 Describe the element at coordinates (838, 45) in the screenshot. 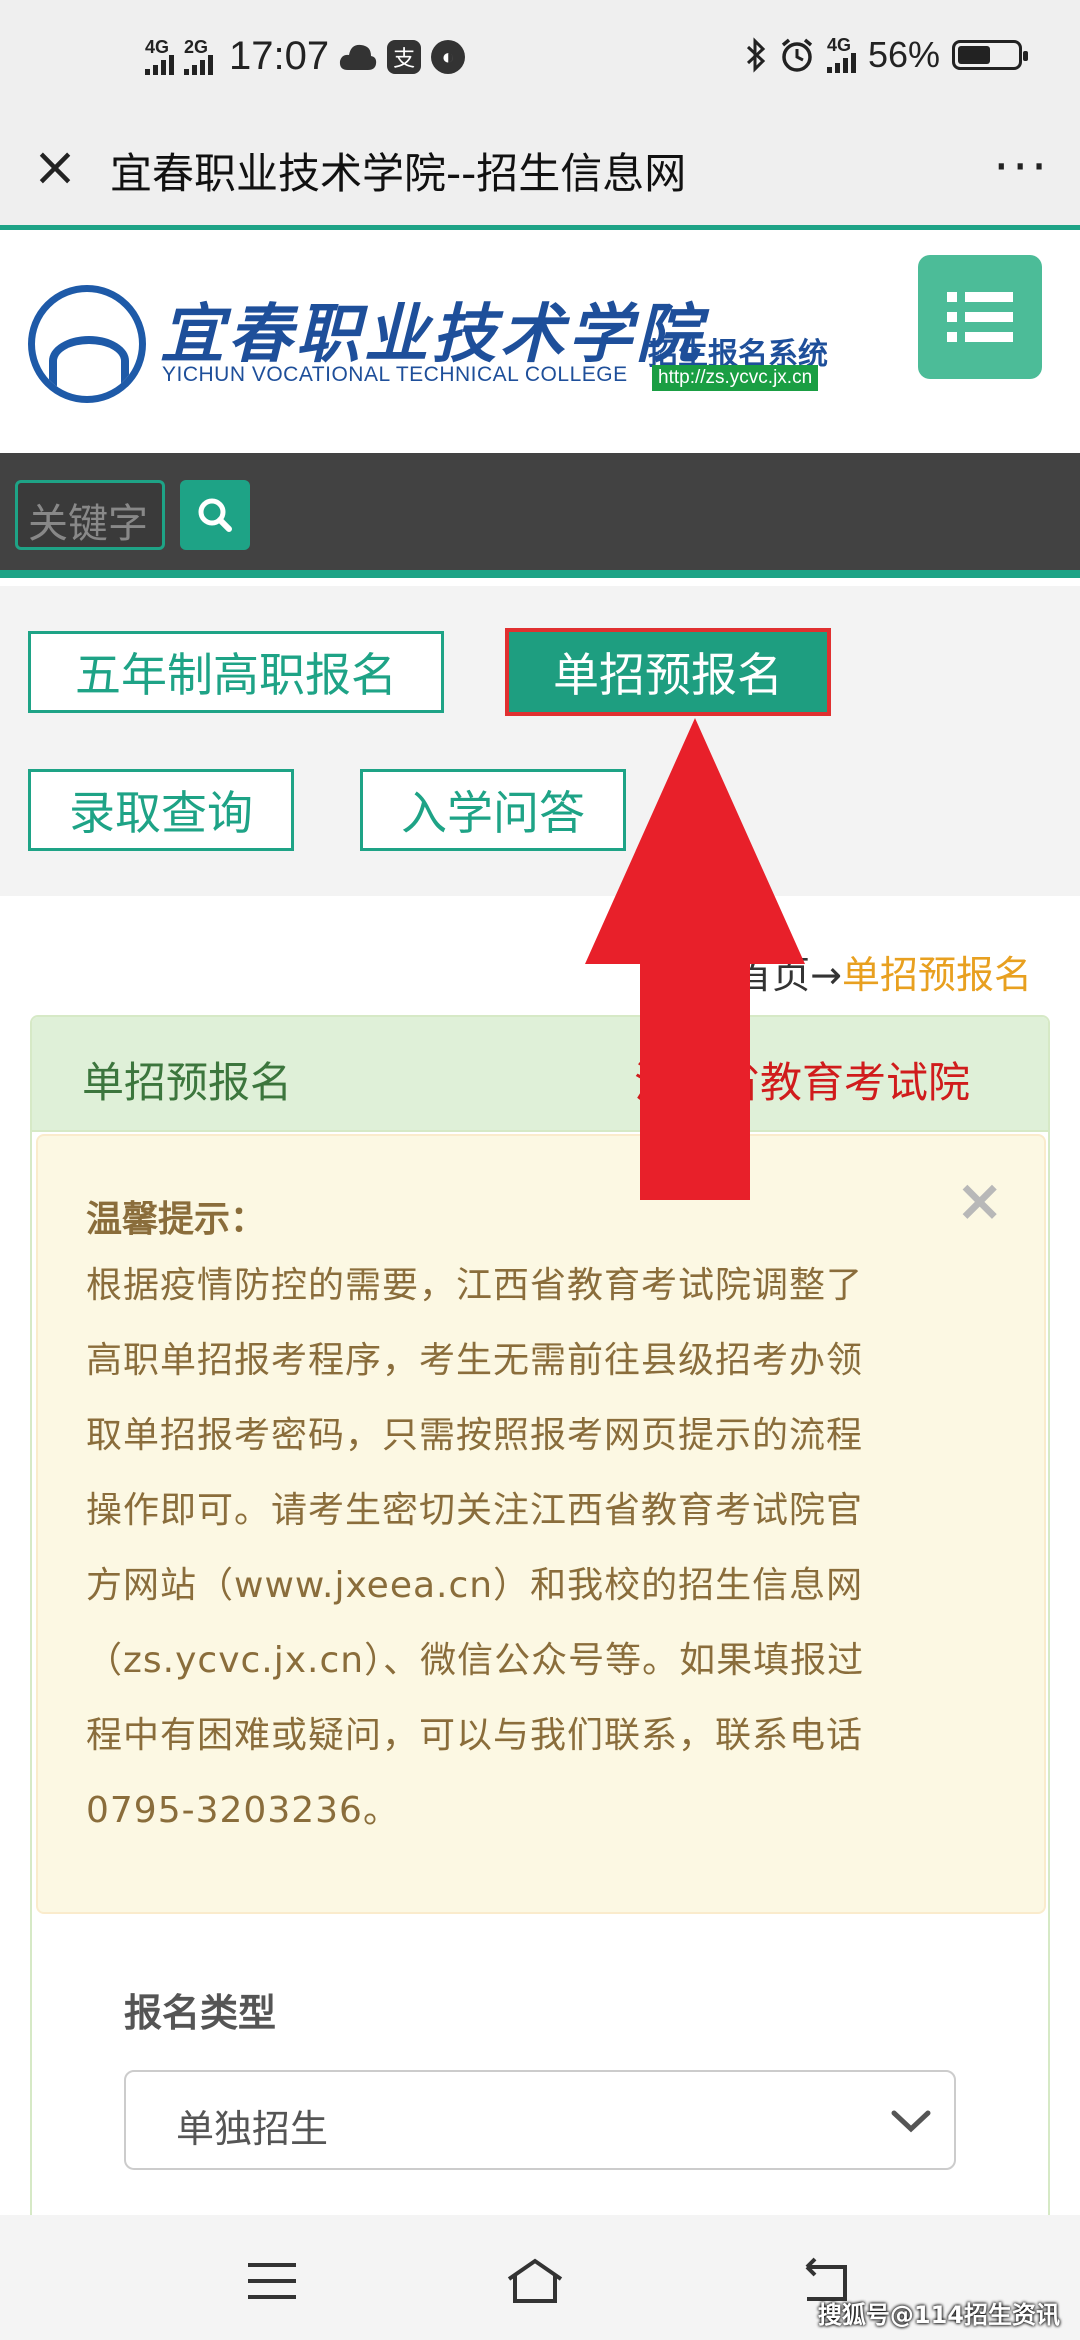

I see `network-type-3: 4G` at that location.